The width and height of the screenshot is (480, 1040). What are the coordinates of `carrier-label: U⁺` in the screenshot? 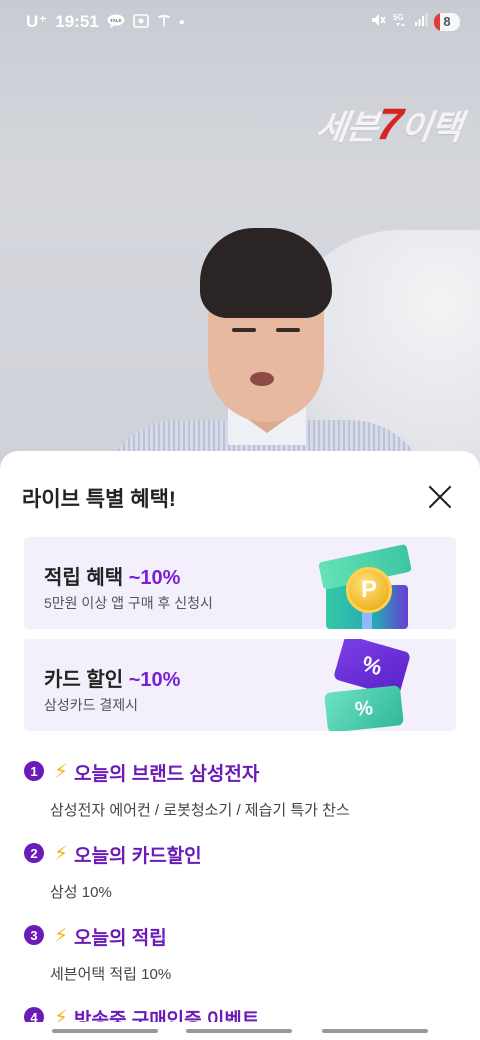 It's located at (37, 21).